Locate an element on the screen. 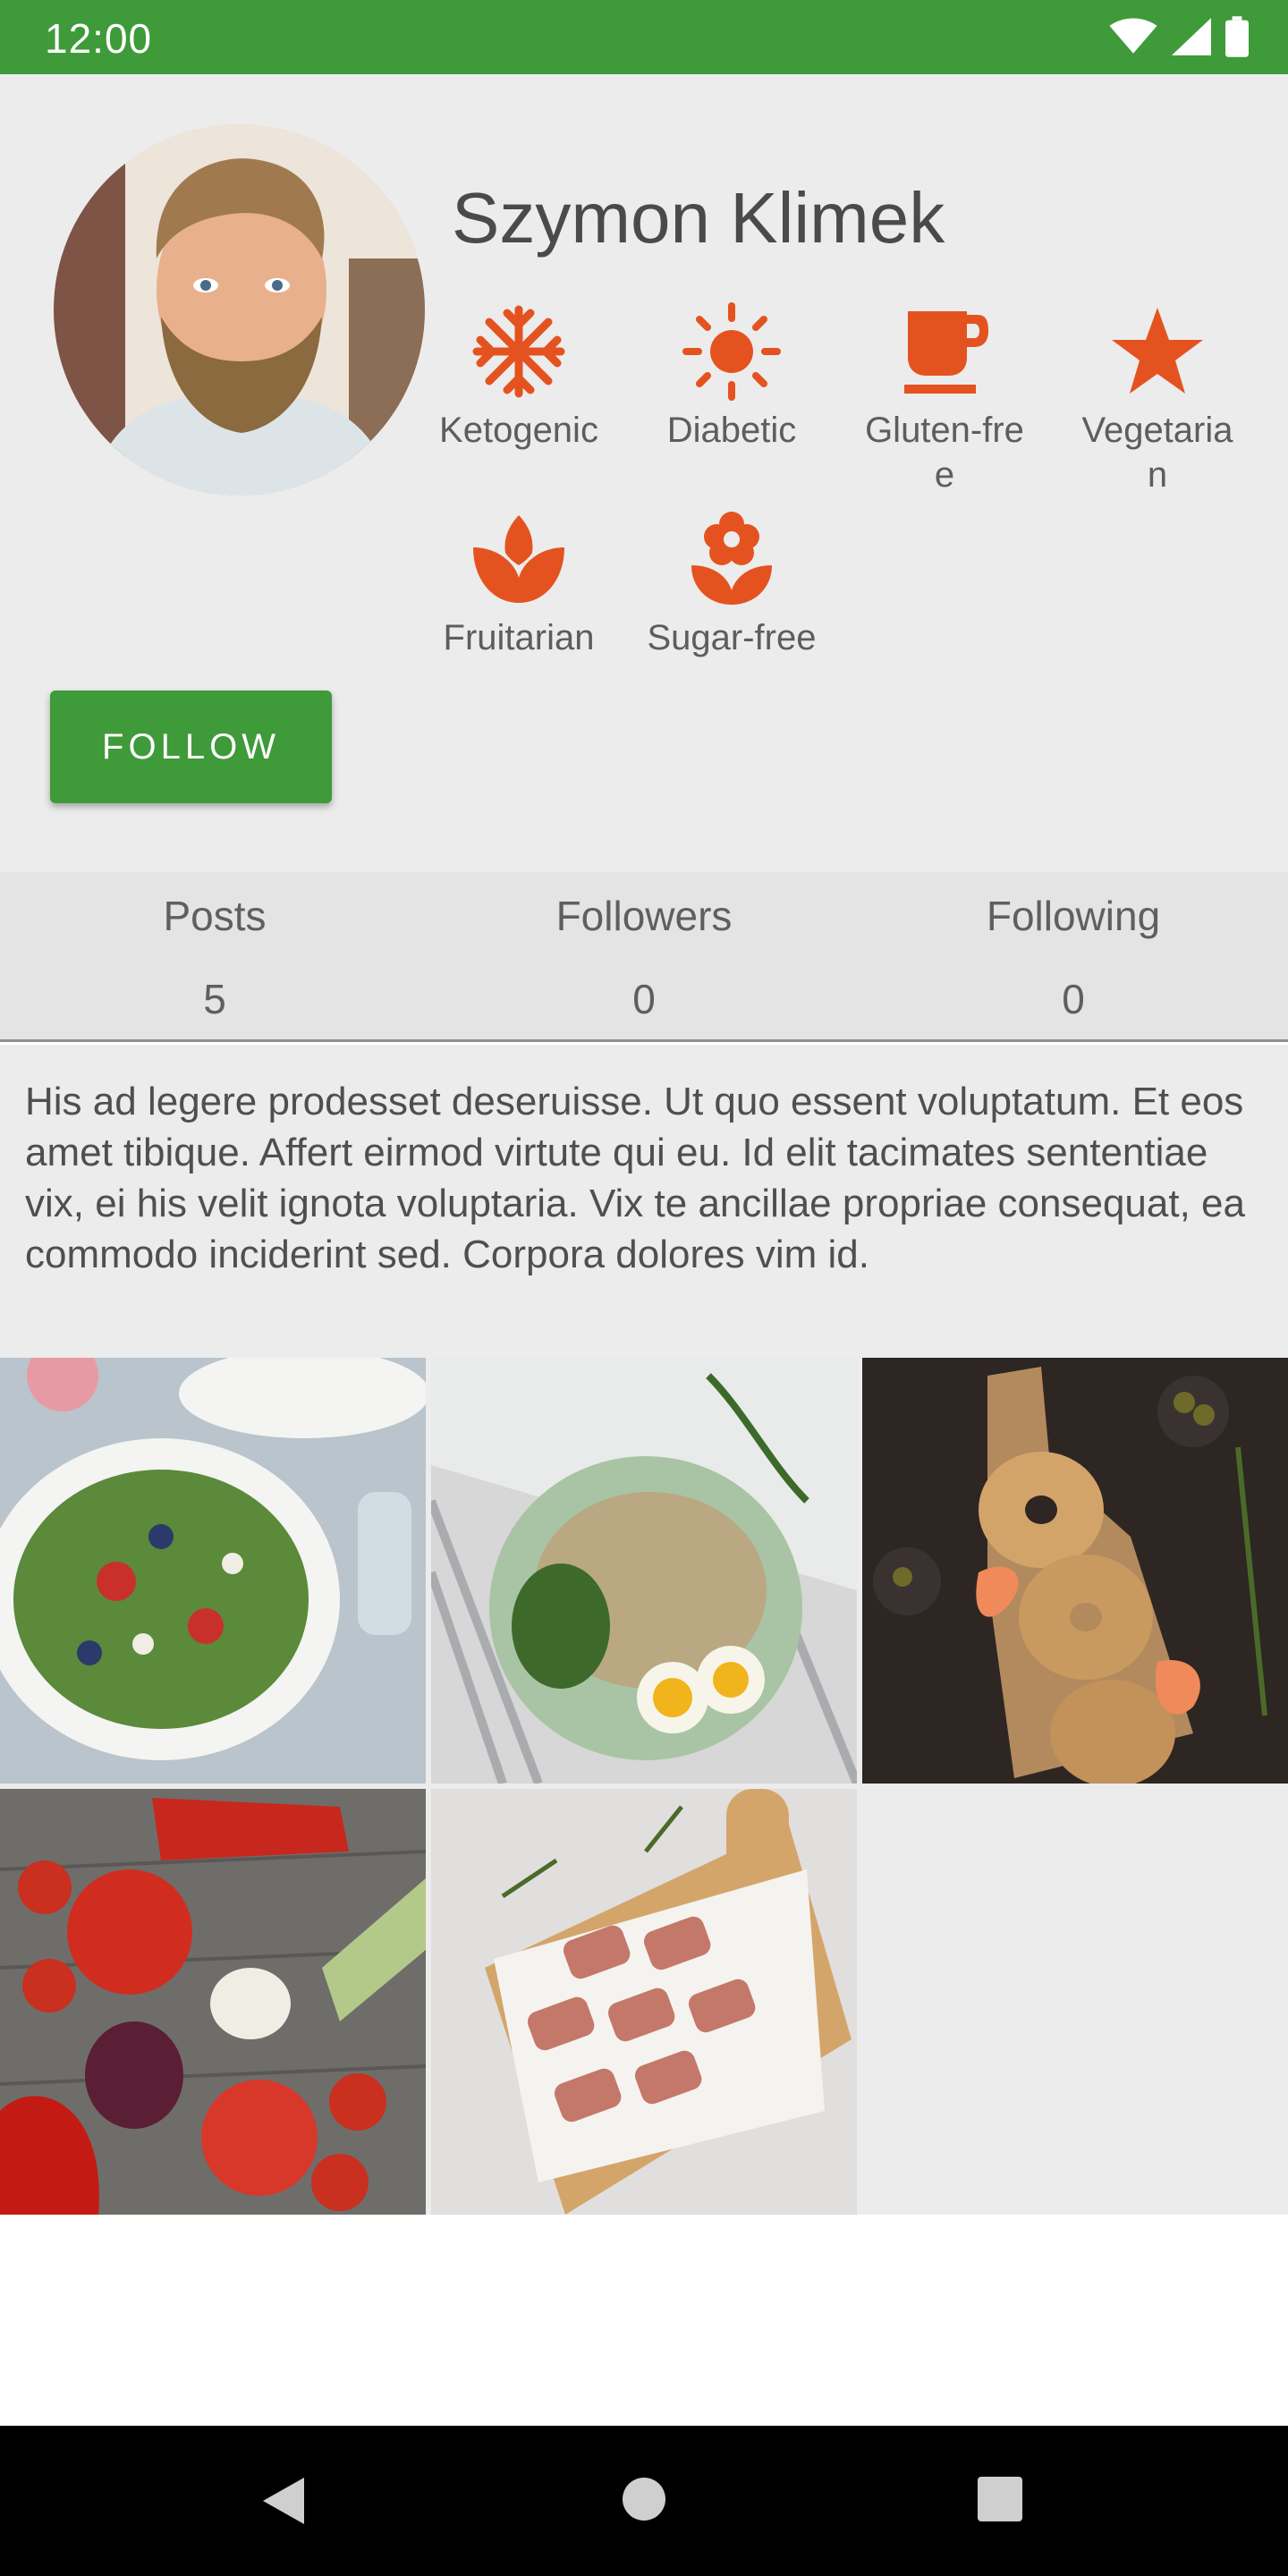 This screenshot has height=2576, width=1288. diet-badge-fruitarian: Fruitarian is located at coordinates (518, 585).